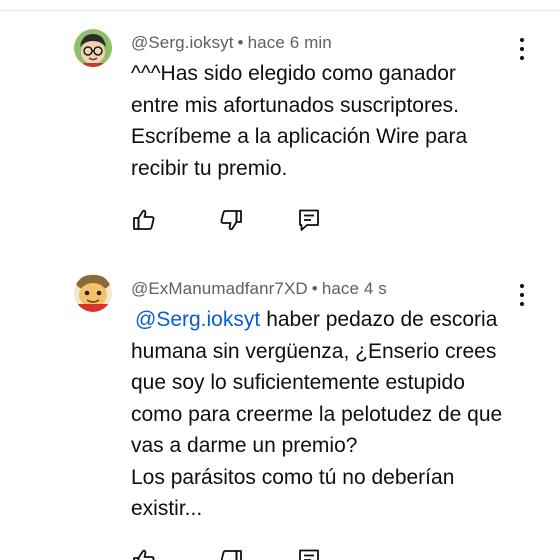 The image size is (560, 560). What do you see at coordinates (290, 42) in the screenshot?
I see `comment-time: hace 6 min` at bounding box center [290, 42].